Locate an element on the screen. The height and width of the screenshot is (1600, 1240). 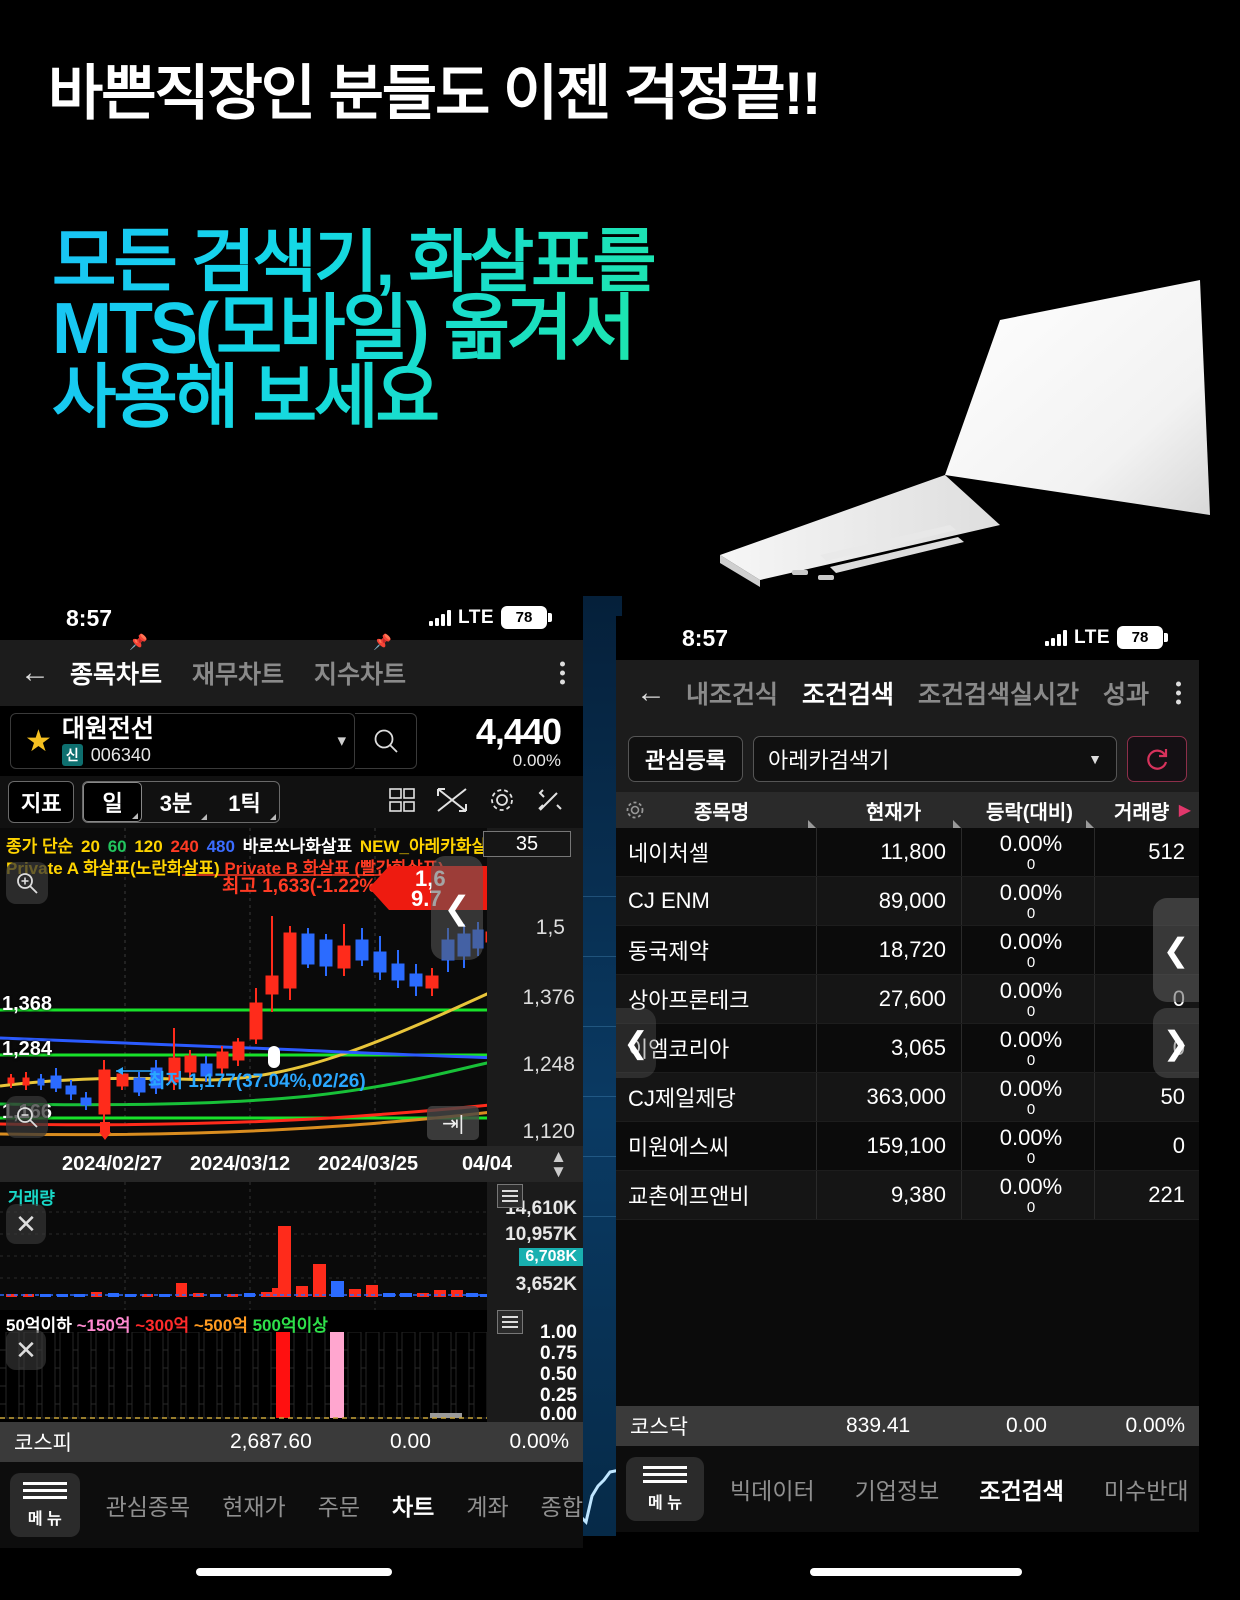
left-stock-search-row: ★ 대원전선 신 006340 ▾ 4,440 0.00% is located at coordinates (291, 741).